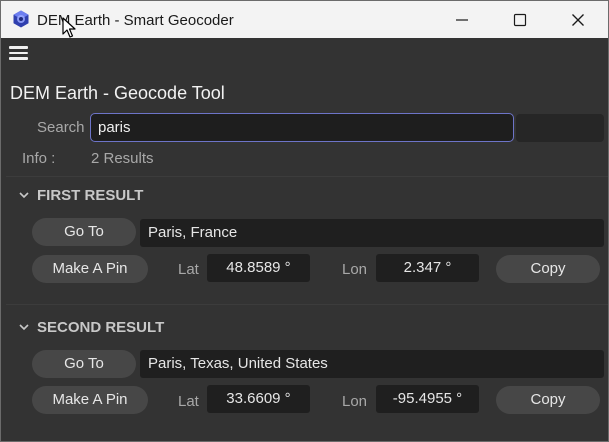  What do you see at coordinates (560, 128) in the screenshot?
I see `search-side-field` at bounding box center [560, 128].